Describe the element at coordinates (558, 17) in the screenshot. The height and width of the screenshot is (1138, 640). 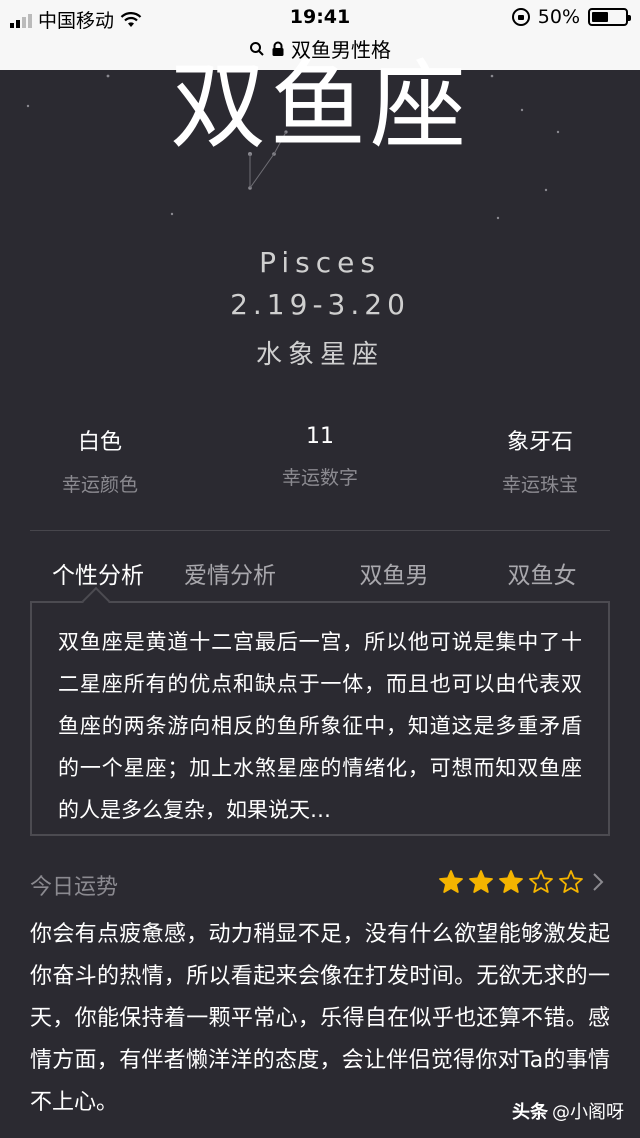
I see `battery-percent: 50%` at that location.